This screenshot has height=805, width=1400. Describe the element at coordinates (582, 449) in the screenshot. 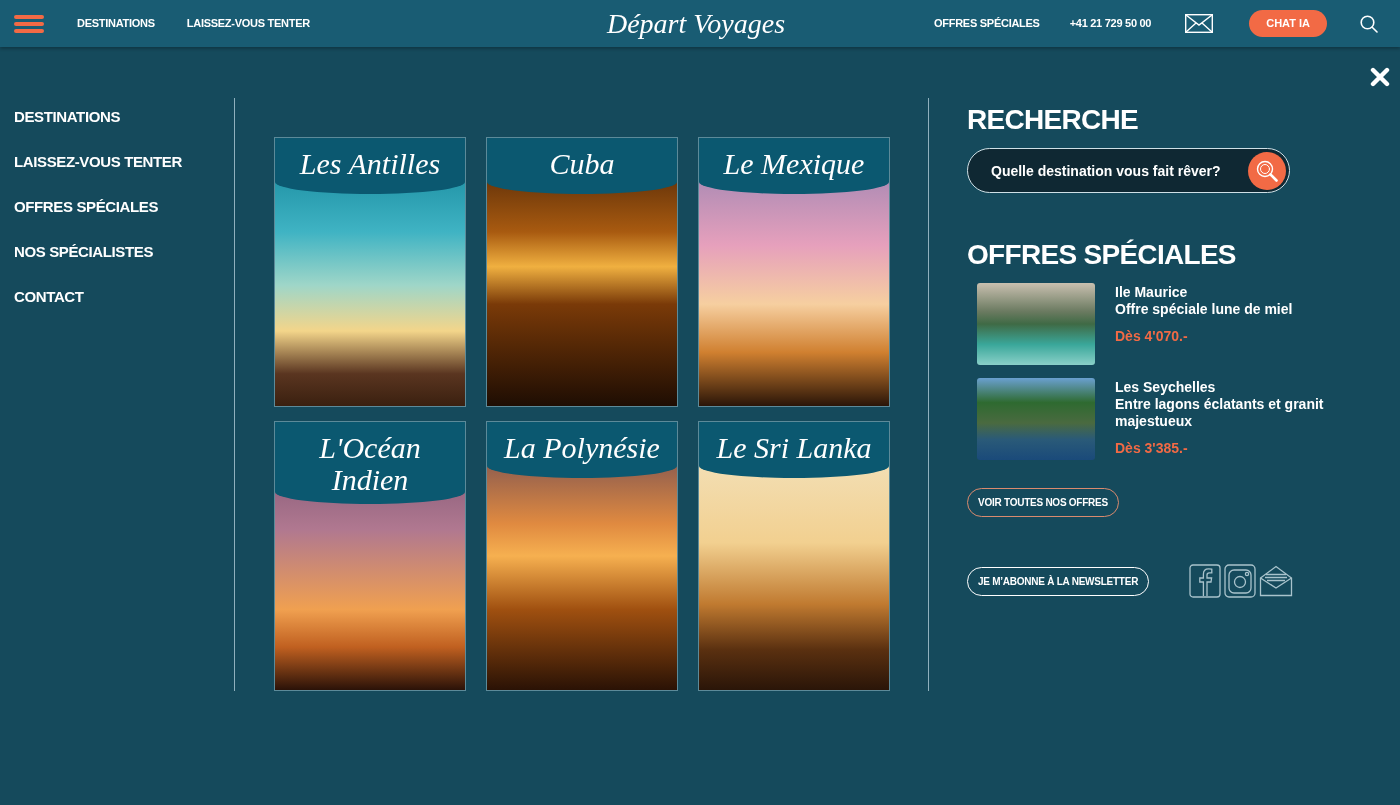

I see `destination-title: La Polynésie` at that location.